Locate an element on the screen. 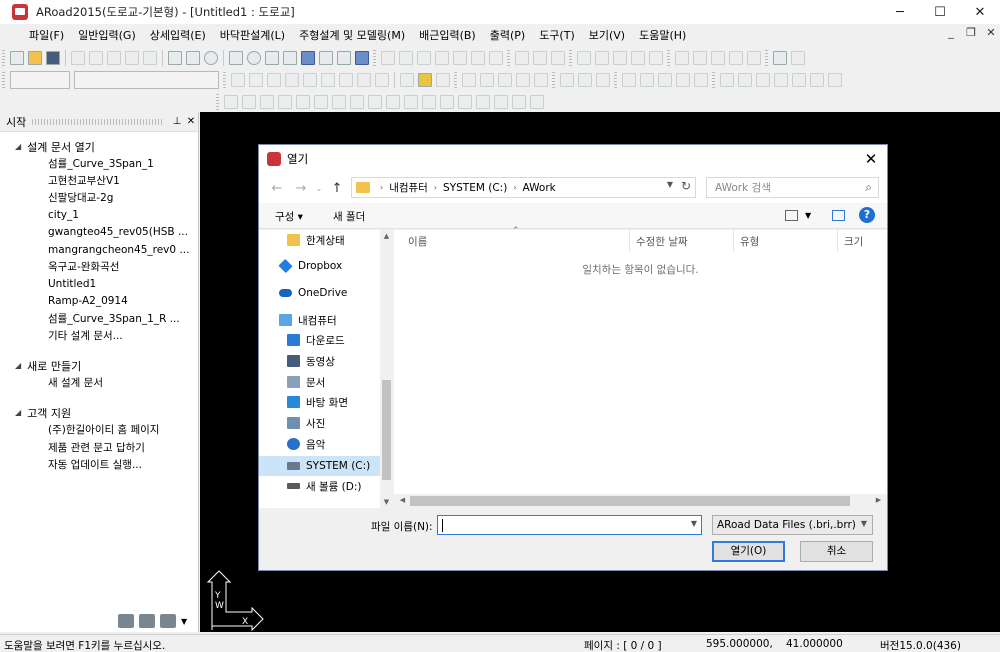 The image size is (1000, 652). menu-rebar-input: 배근입력(B) is located at coordinates (447, 35).